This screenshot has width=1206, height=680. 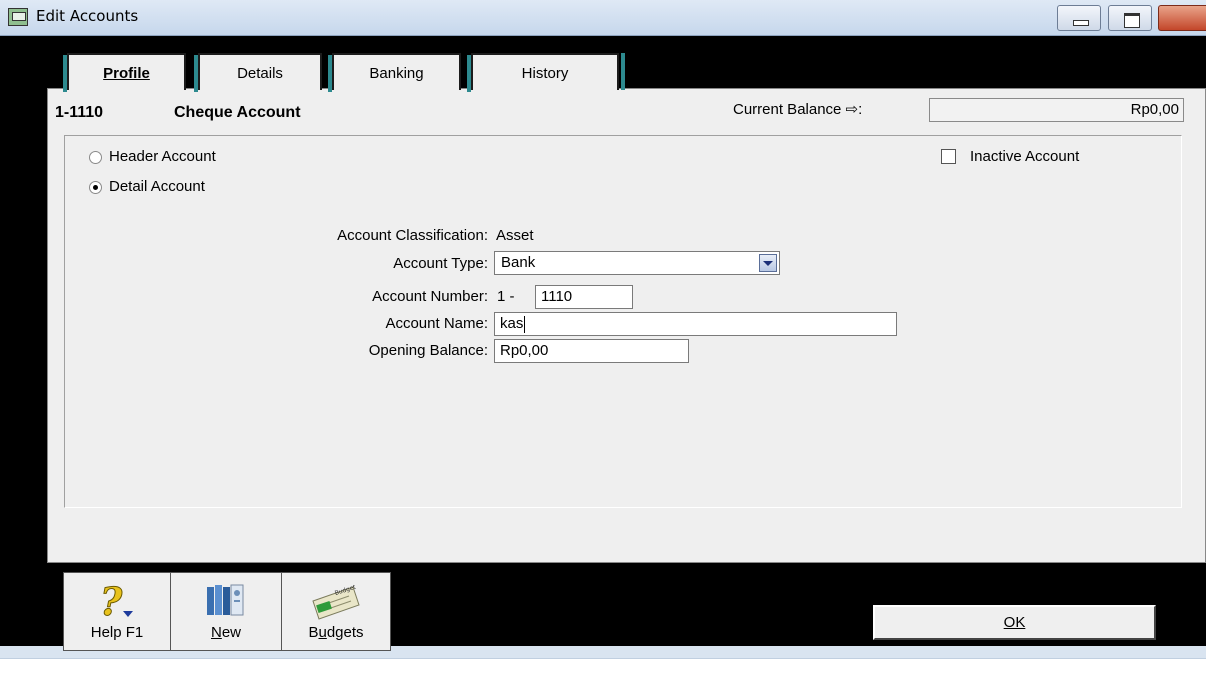 I want to click on account-type-select: Bank, so click(x=637, y=263).